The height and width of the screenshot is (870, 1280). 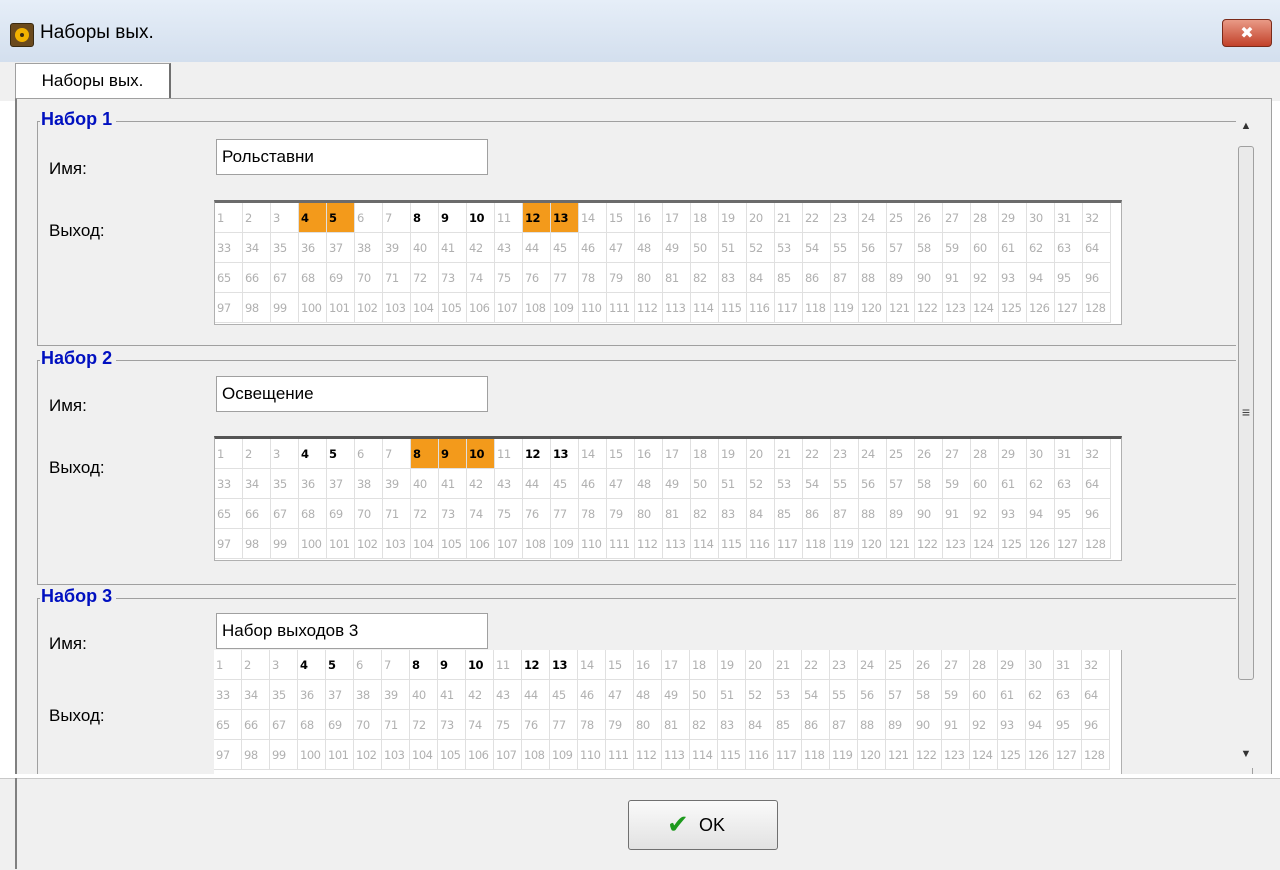 What do you see at coordinates (396, 755) in the screenshot?
I see `output-cell-103: 103` at bounding box center [396, 755].